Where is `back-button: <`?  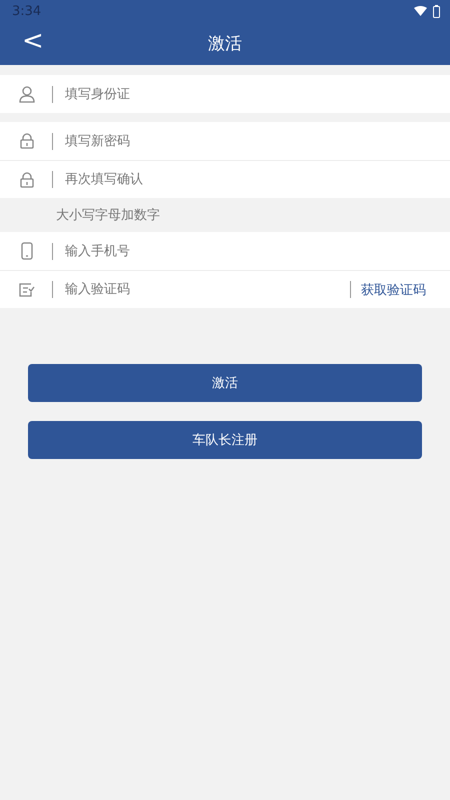
back-button: < is located at coordinates (33, 41).